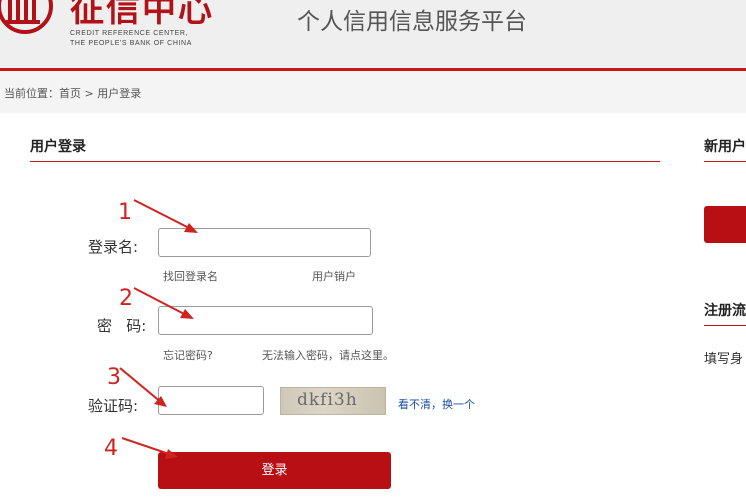 This screenshot has width=746, height=497. What do you see at coordinates (725, 147) in the screenshot?
I see `new-user-title: 新用户` at bounding box center [725, 147].